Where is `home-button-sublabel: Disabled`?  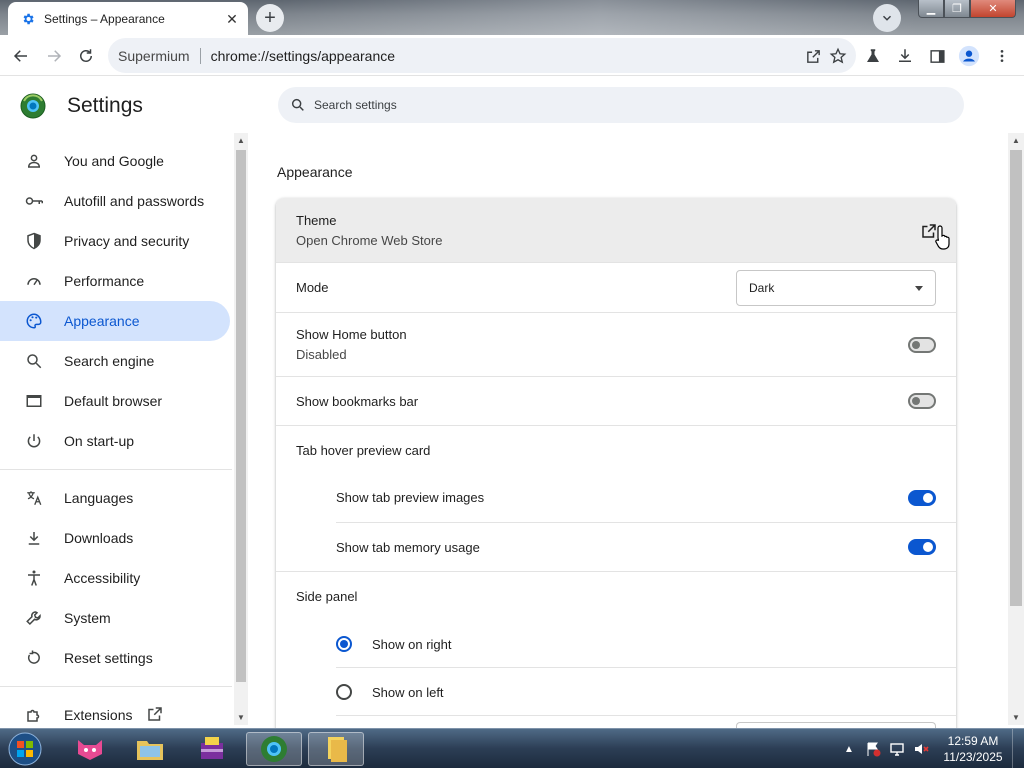 home-button-sublabel: Disabled is located at coordinates (321, 354).